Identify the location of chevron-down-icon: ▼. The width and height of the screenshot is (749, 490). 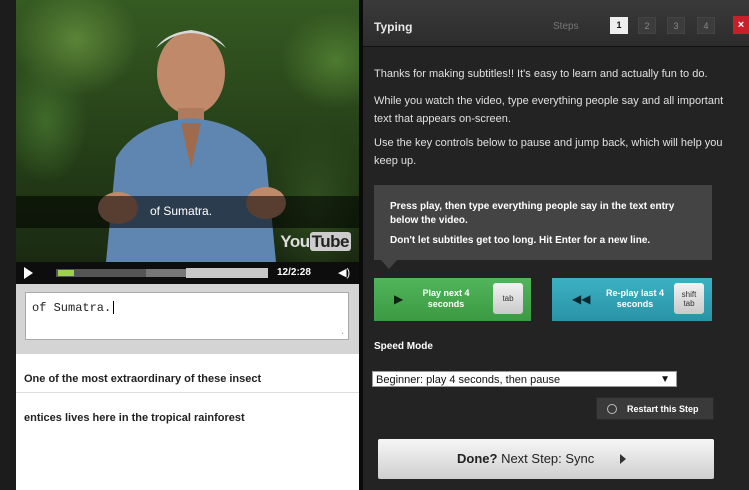
(665, 379).